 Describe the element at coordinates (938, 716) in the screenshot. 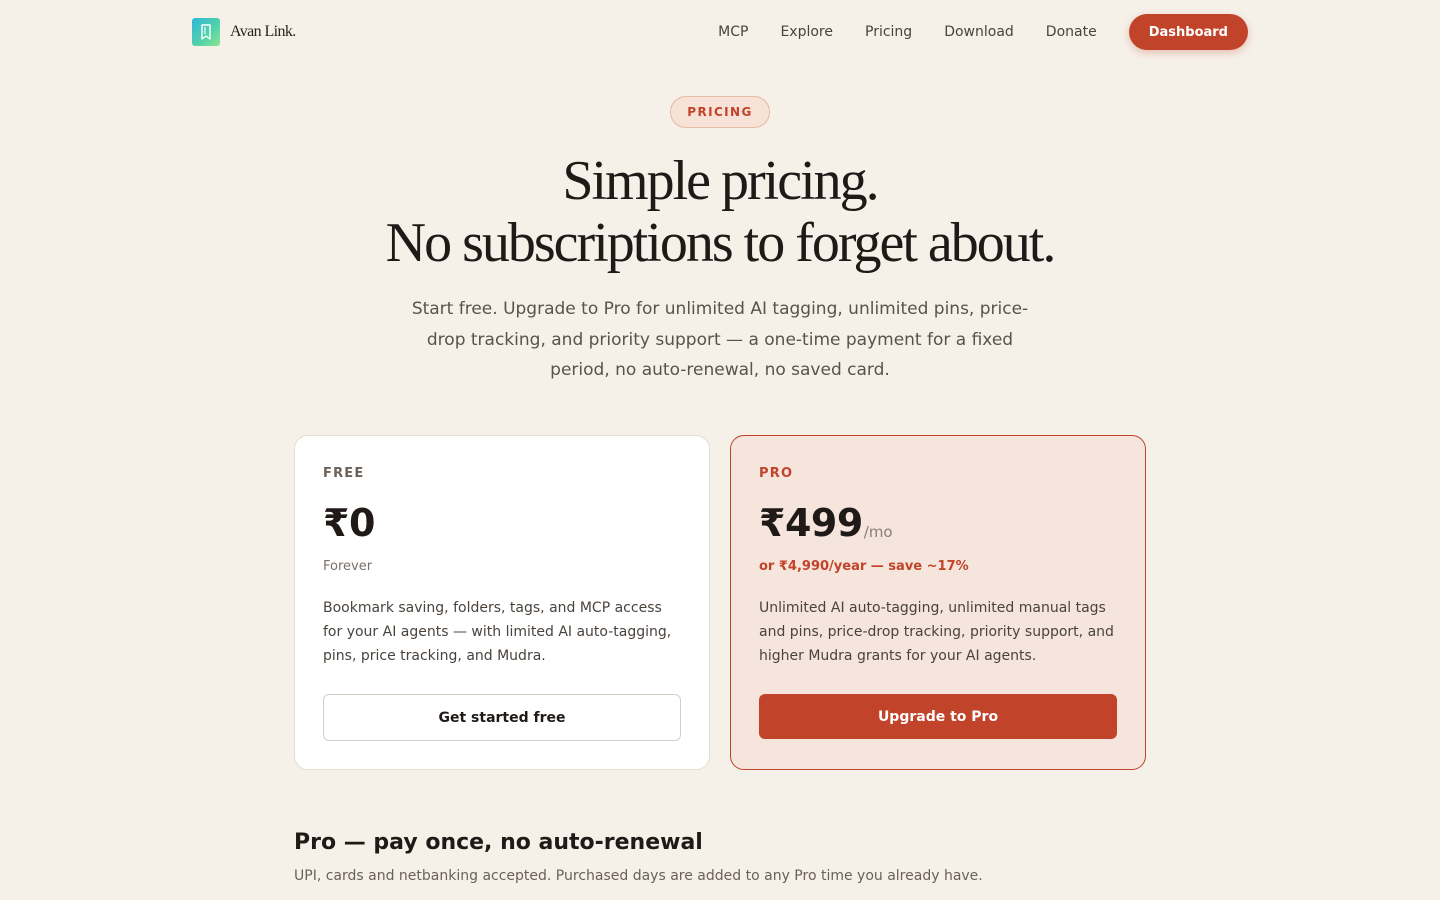

I see `upgrade-to-pro-button: Upgrade to Pro` at that location.